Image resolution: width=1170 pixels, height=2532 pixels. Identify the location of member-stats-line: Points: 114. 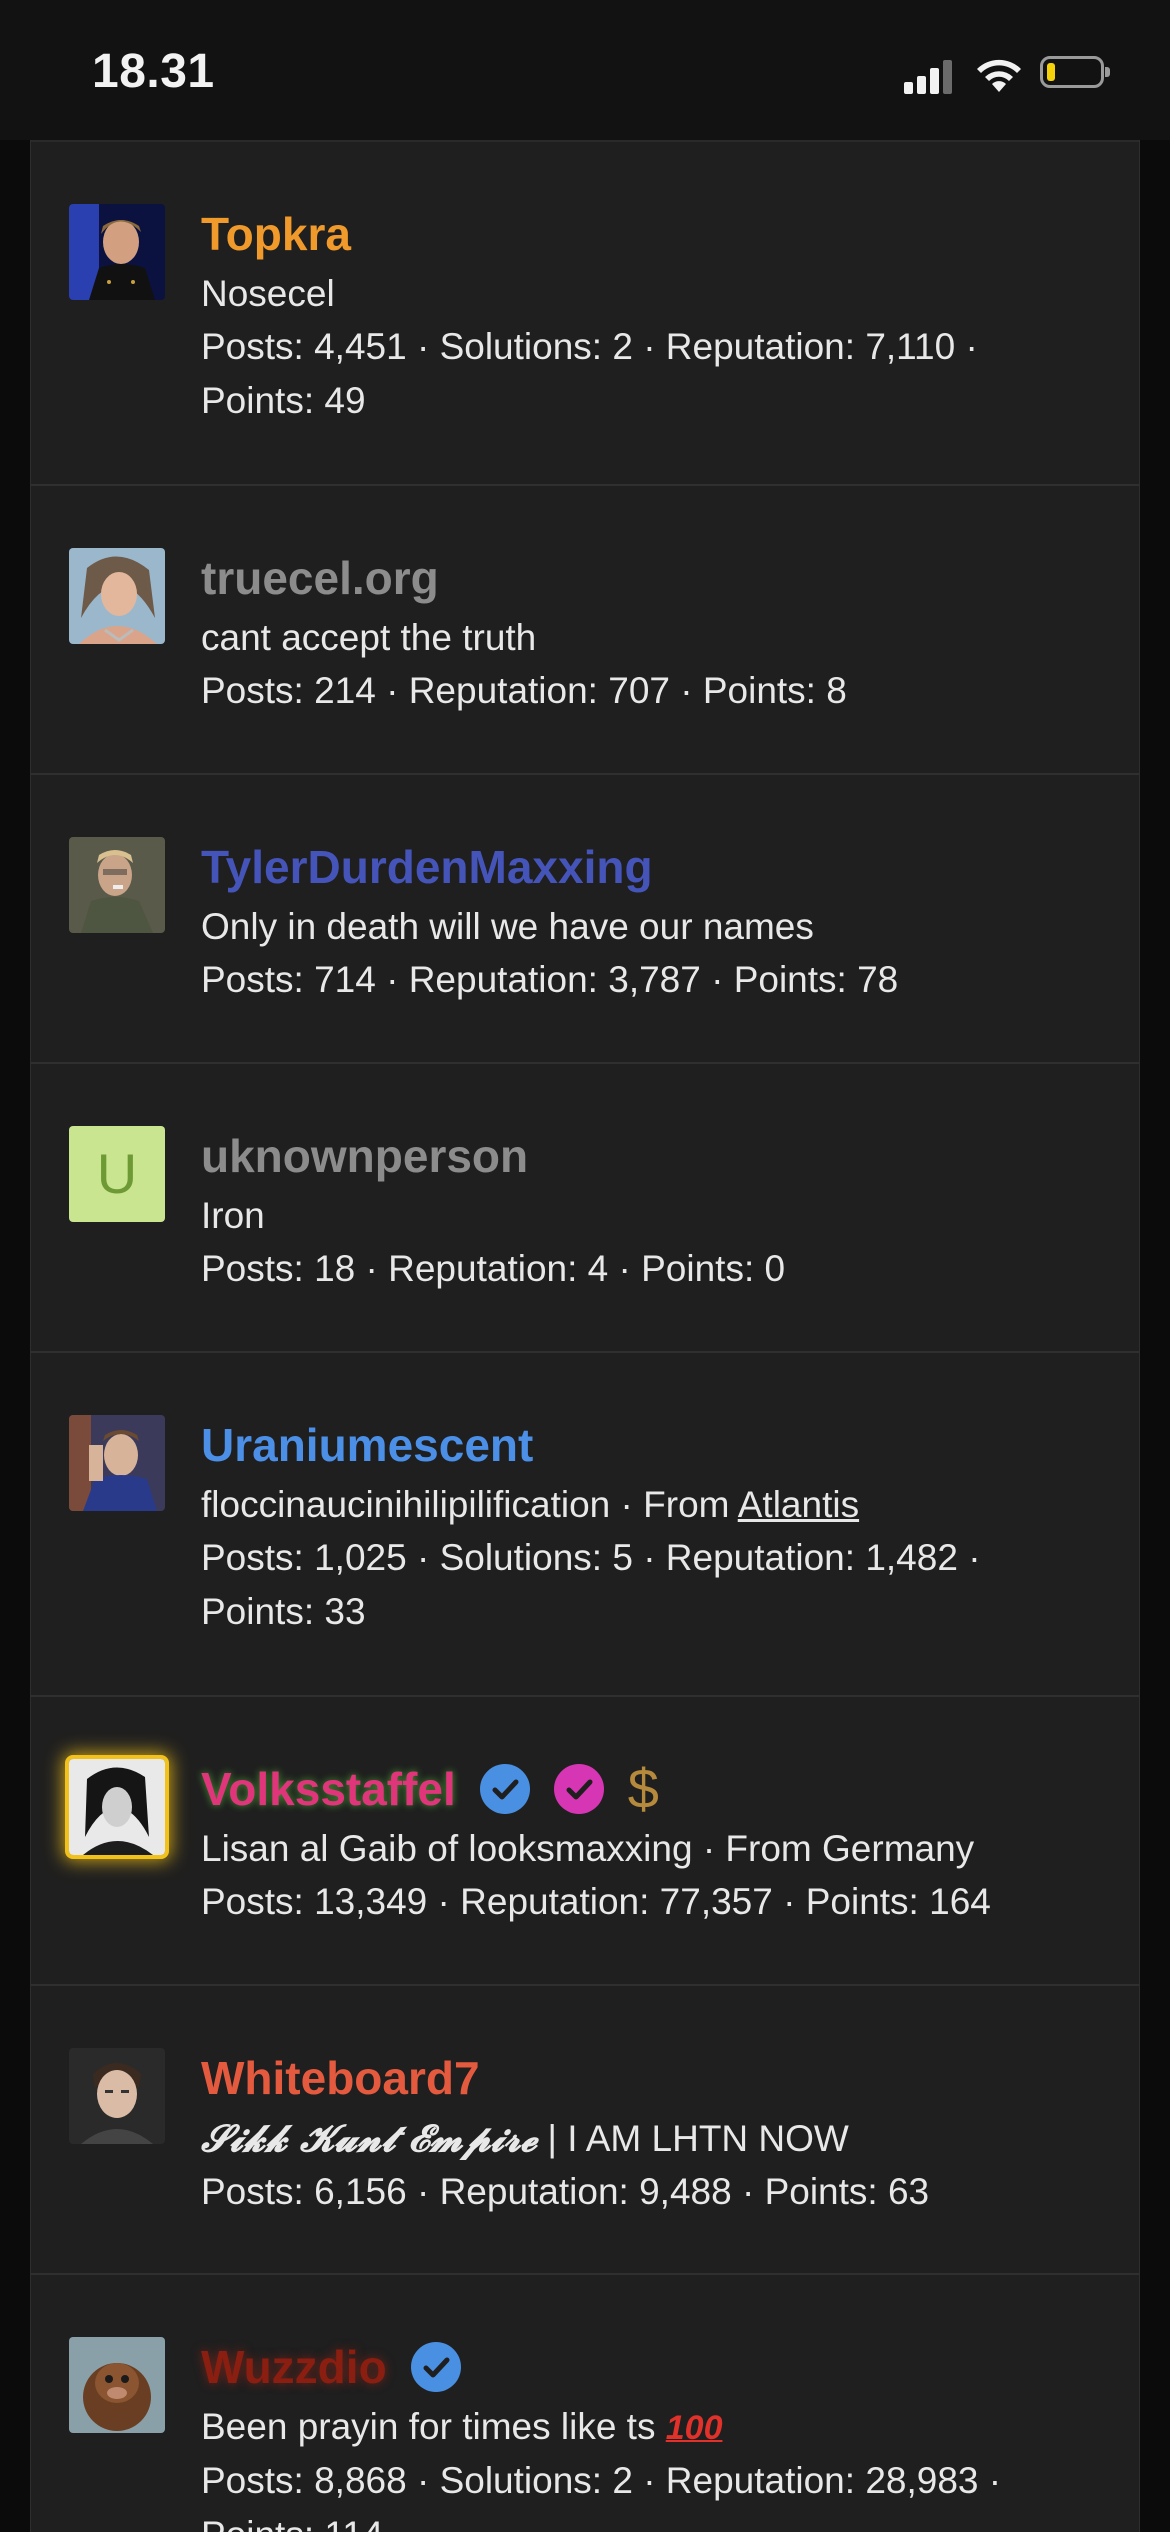
(652, 2520).